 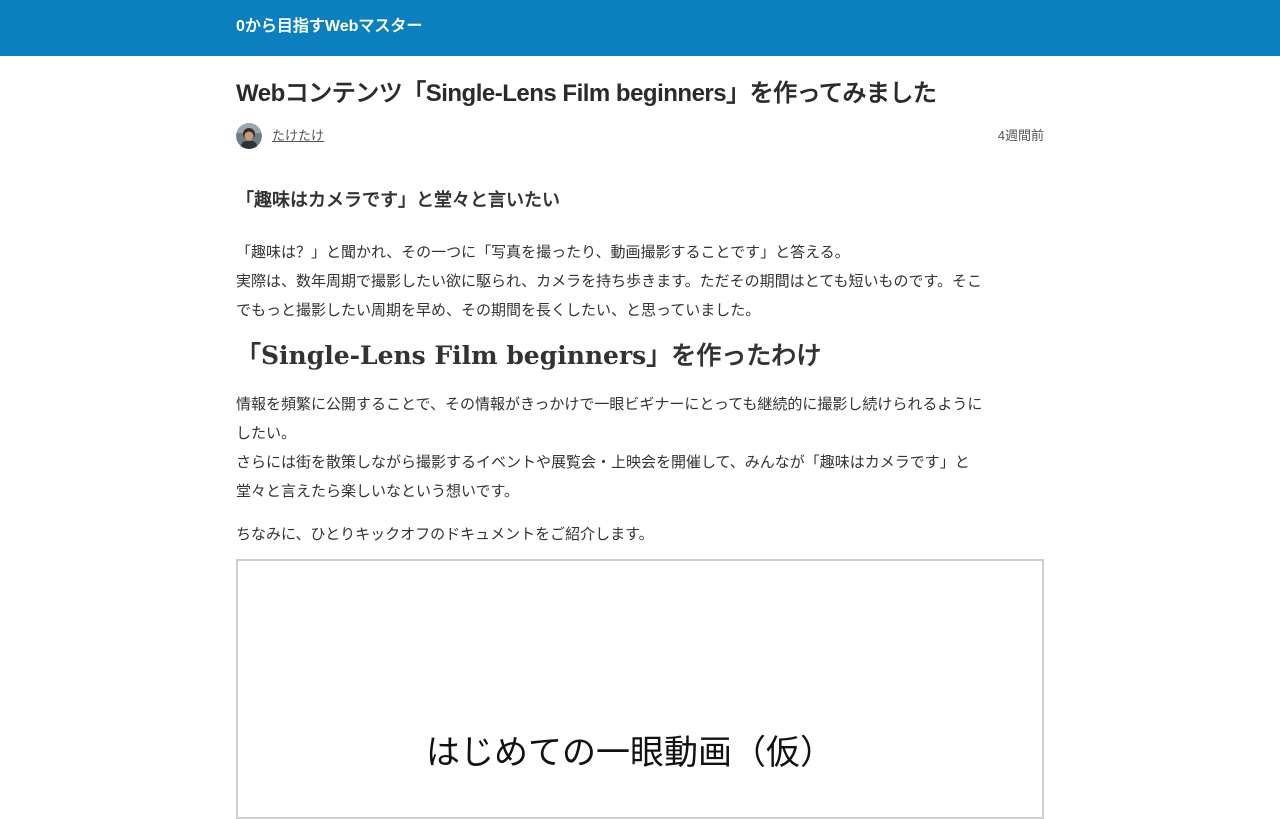 I want to click on site-header: 0から目指すWebマスター, so click(x=640, y=28).